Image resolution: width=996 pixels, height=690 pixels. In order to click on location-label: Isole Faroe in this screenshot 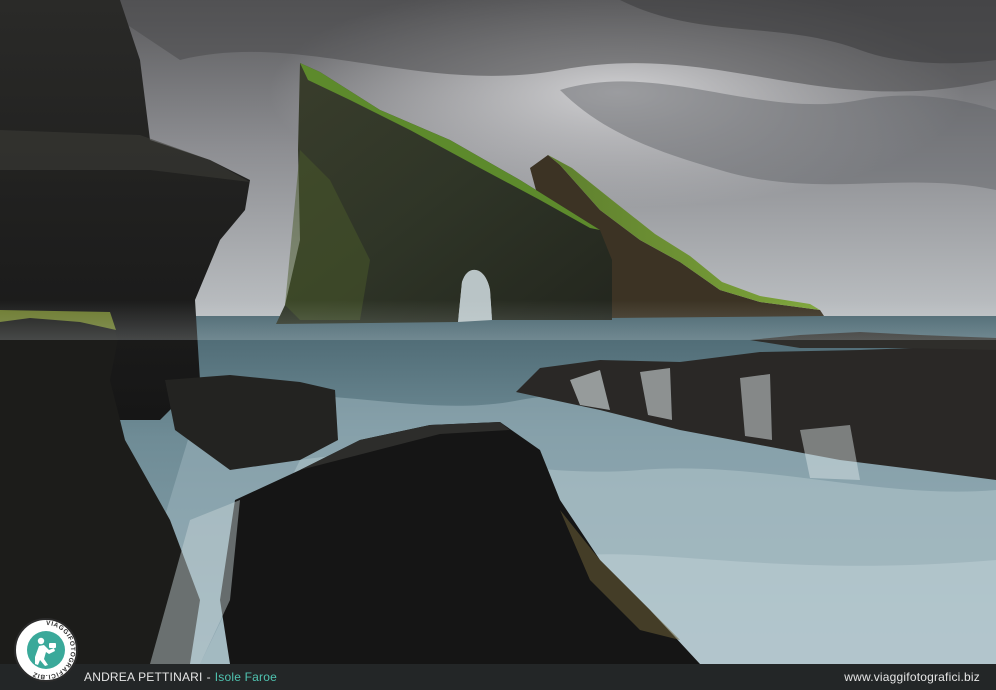, I will do `click(245, 677)`.